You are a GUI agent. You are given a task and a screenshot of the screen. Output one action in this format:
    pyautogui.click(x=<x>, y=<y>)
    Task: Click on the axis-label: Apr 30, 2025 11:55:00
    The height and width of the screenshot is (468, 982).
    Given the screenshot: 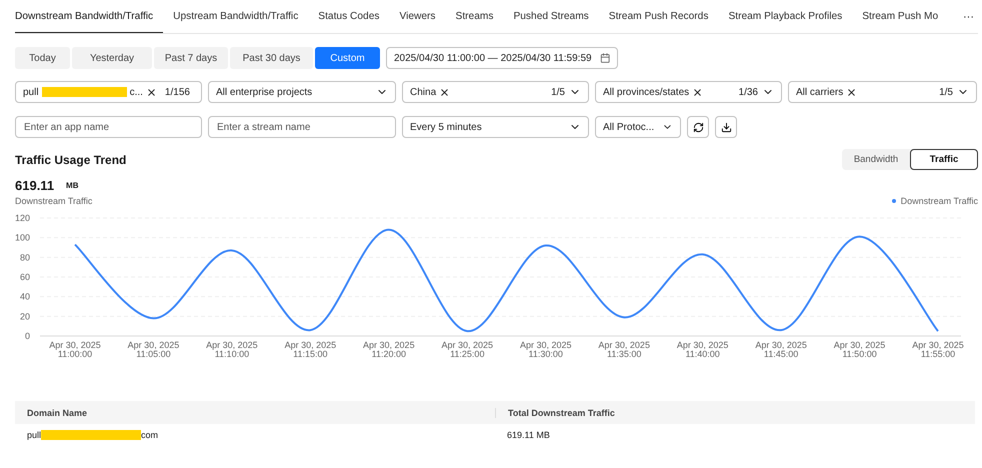 What is the action you would take?
    pyautogui.click(x=938, y=349)
    